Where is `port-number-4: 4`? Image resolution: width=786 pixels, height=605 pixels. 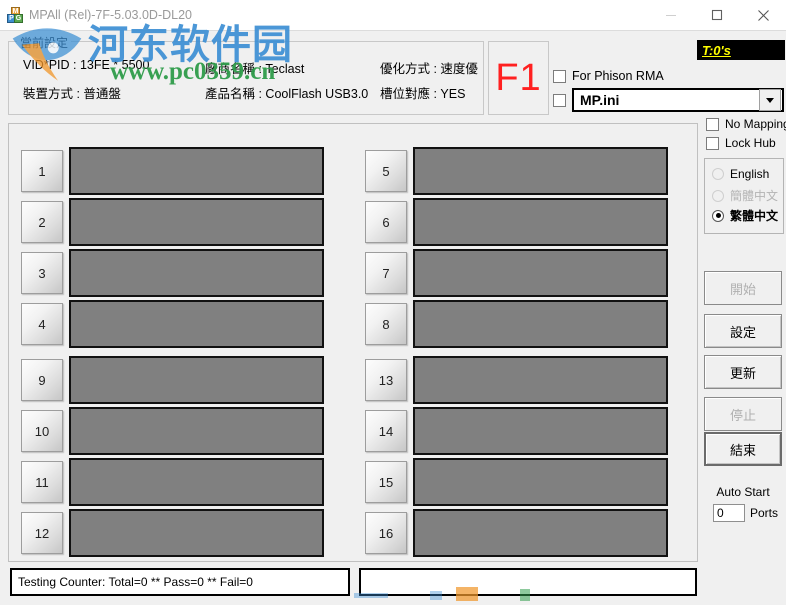
port-number-4: 4 is located at coordinates (42, 324).